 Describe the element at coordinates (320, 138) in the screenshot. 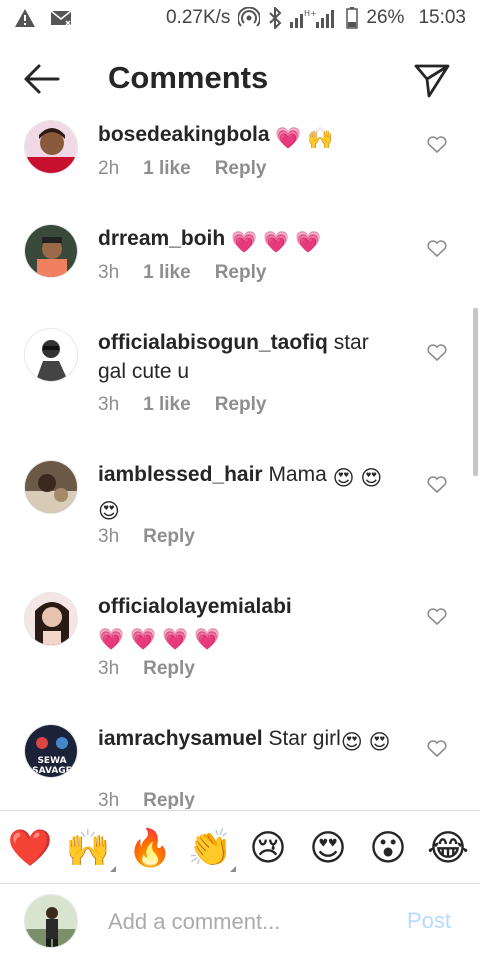

I see `emoji: 🙌` at that location.